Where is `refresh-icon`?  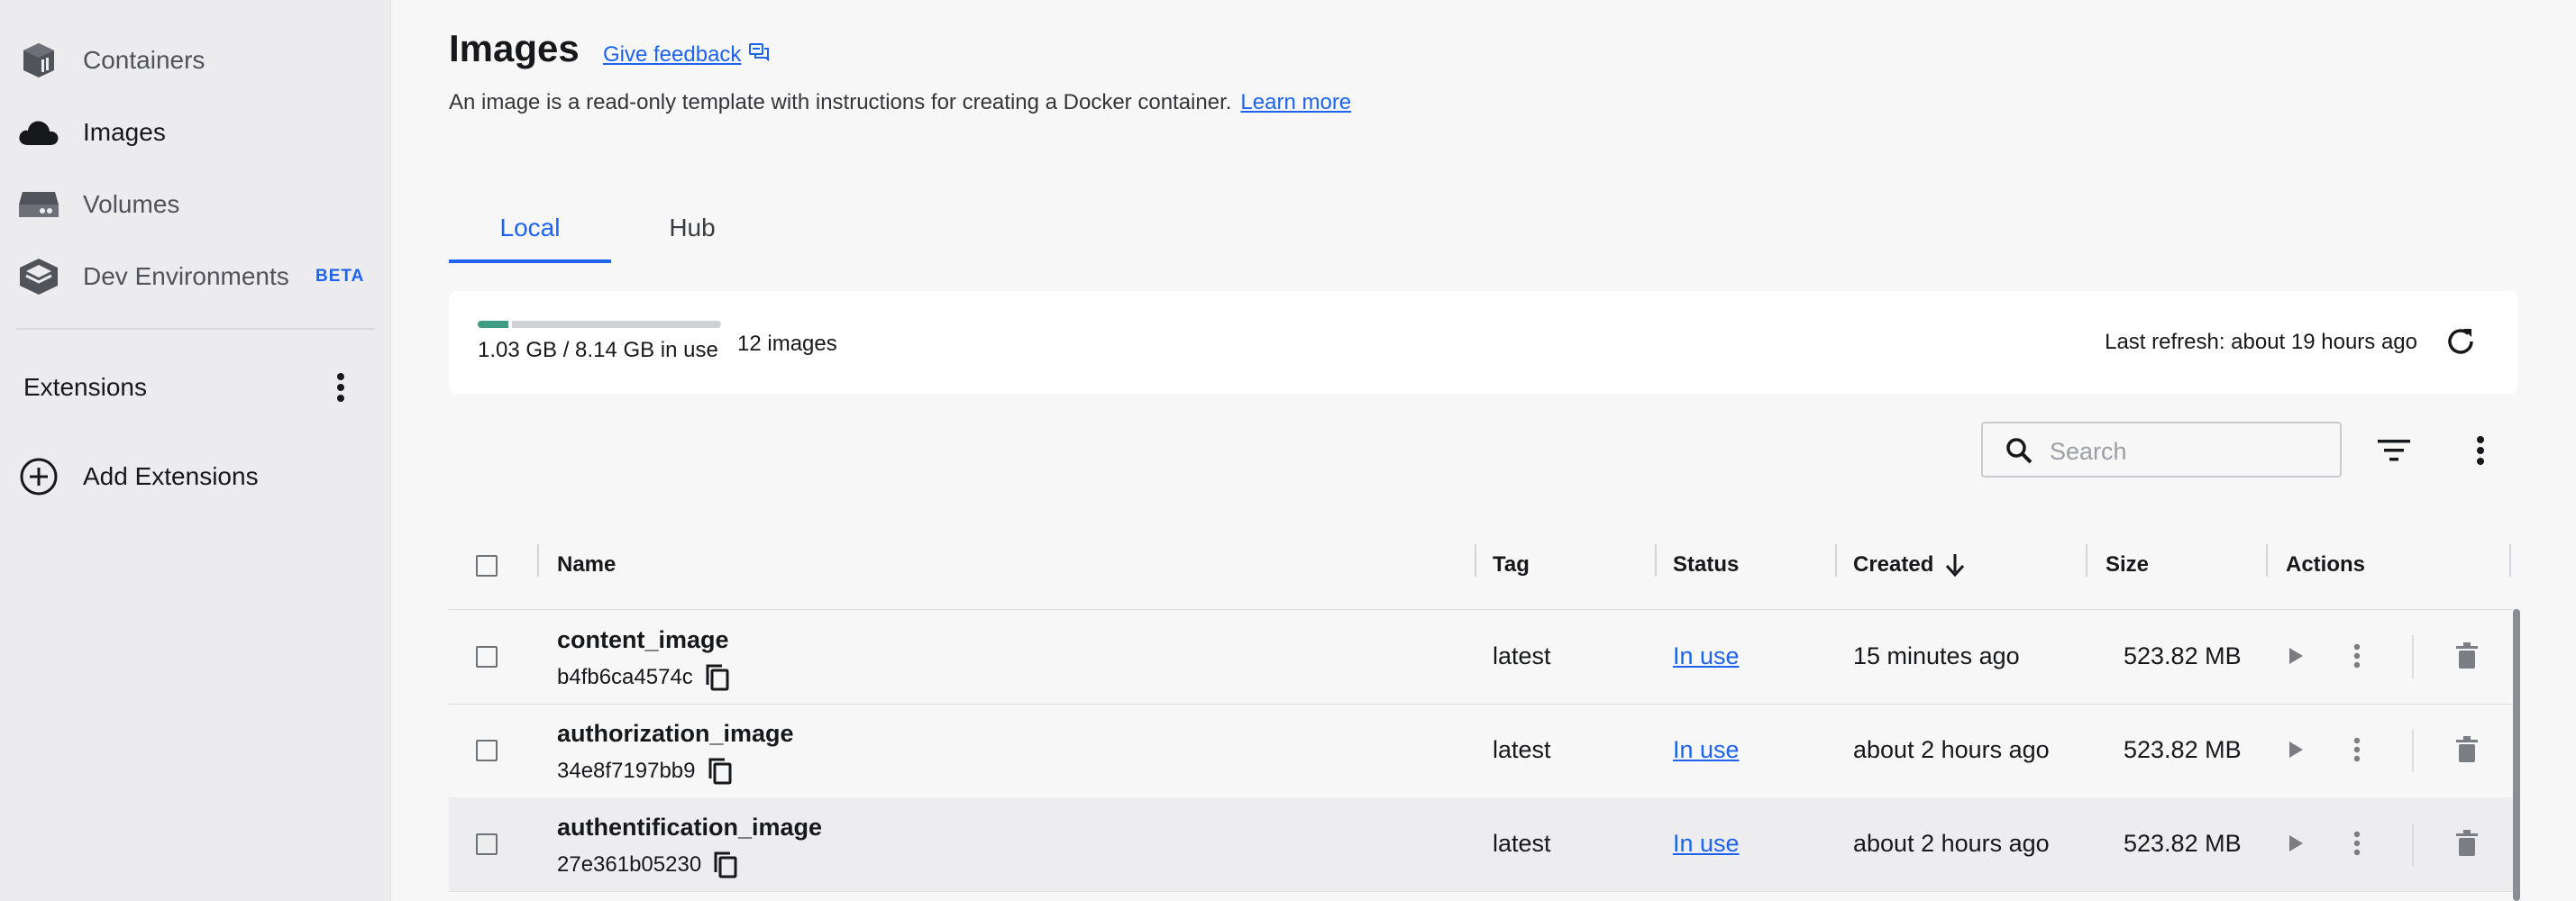
refresh-icon is located at coordinates (2460, 341).